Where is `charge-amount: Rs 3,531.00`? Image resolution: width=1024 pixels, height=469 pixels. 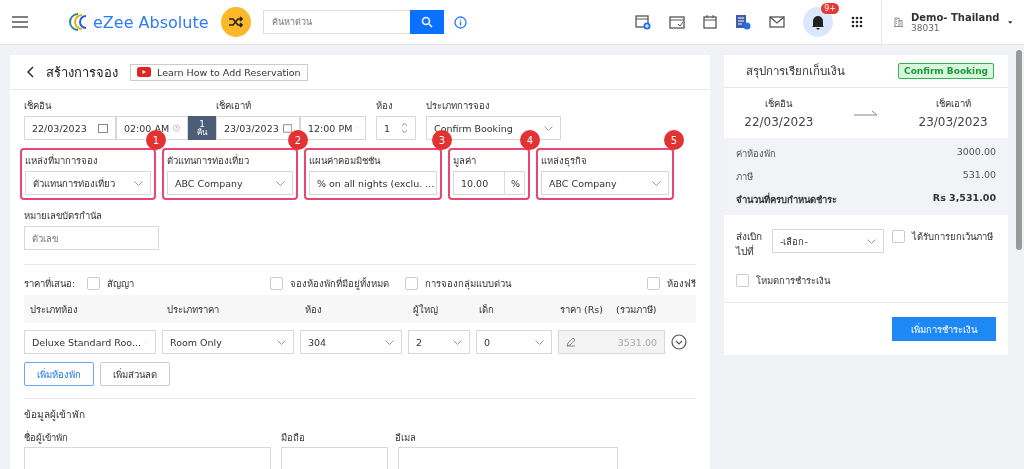 charge-amount: Rs 3,531.00 is located at coordinates (964, 198).